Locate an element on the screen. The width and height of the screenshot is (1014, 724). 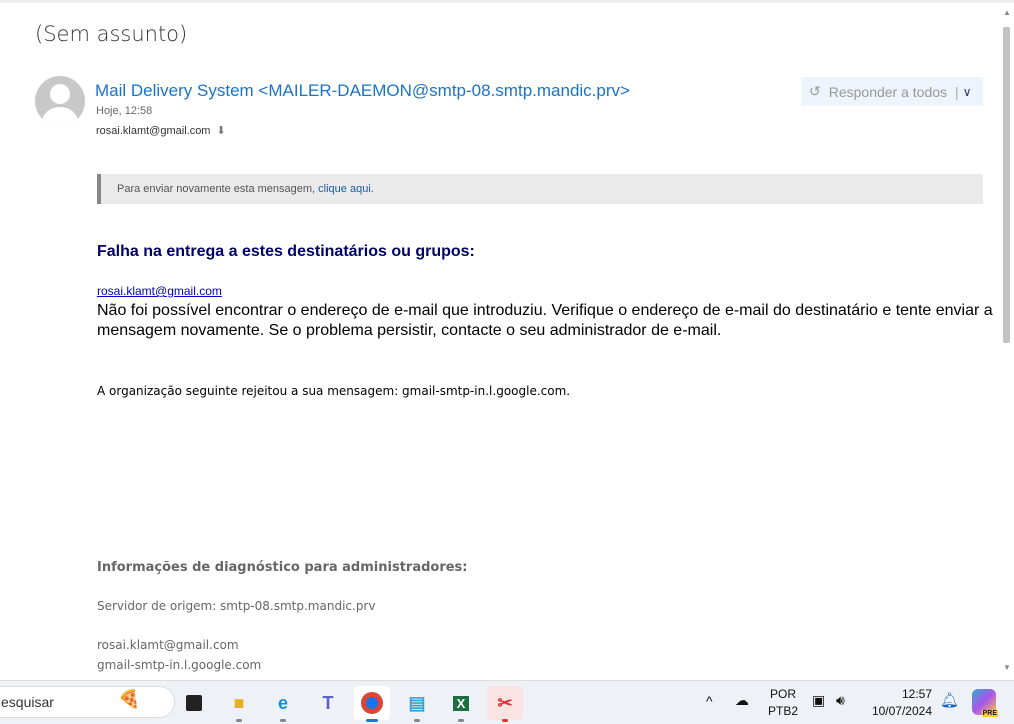
task-view-button is located at coordinates (194, 703).